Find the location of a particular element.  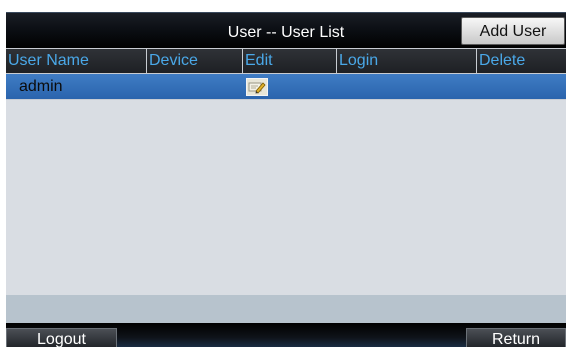

table-row: admin is located at coordinates (286, 87).